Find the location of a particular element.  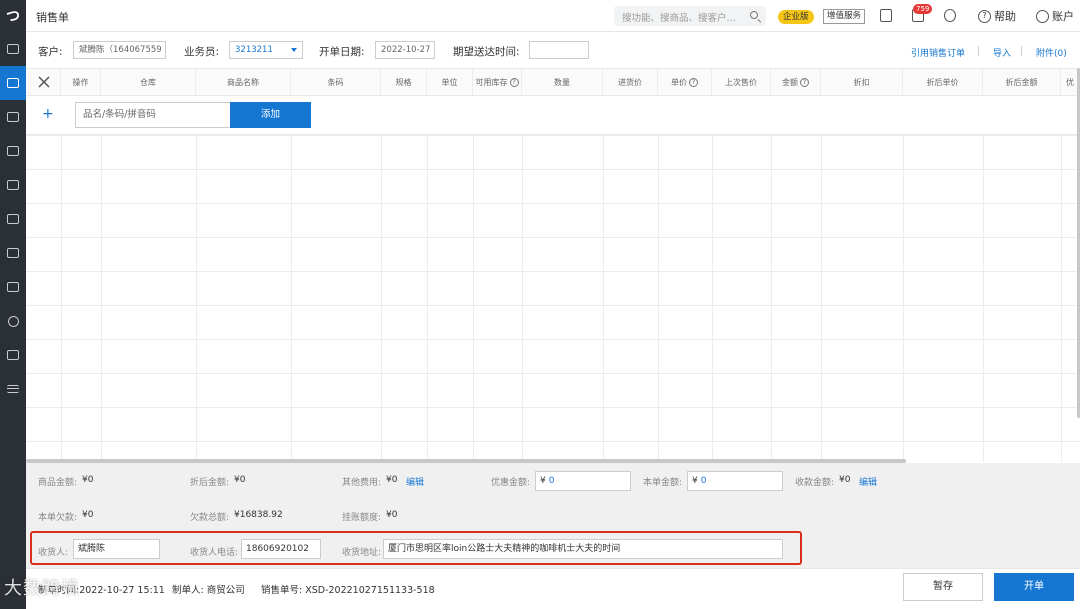

column-header-label: 进货价 is located at coordinates (630, 82).